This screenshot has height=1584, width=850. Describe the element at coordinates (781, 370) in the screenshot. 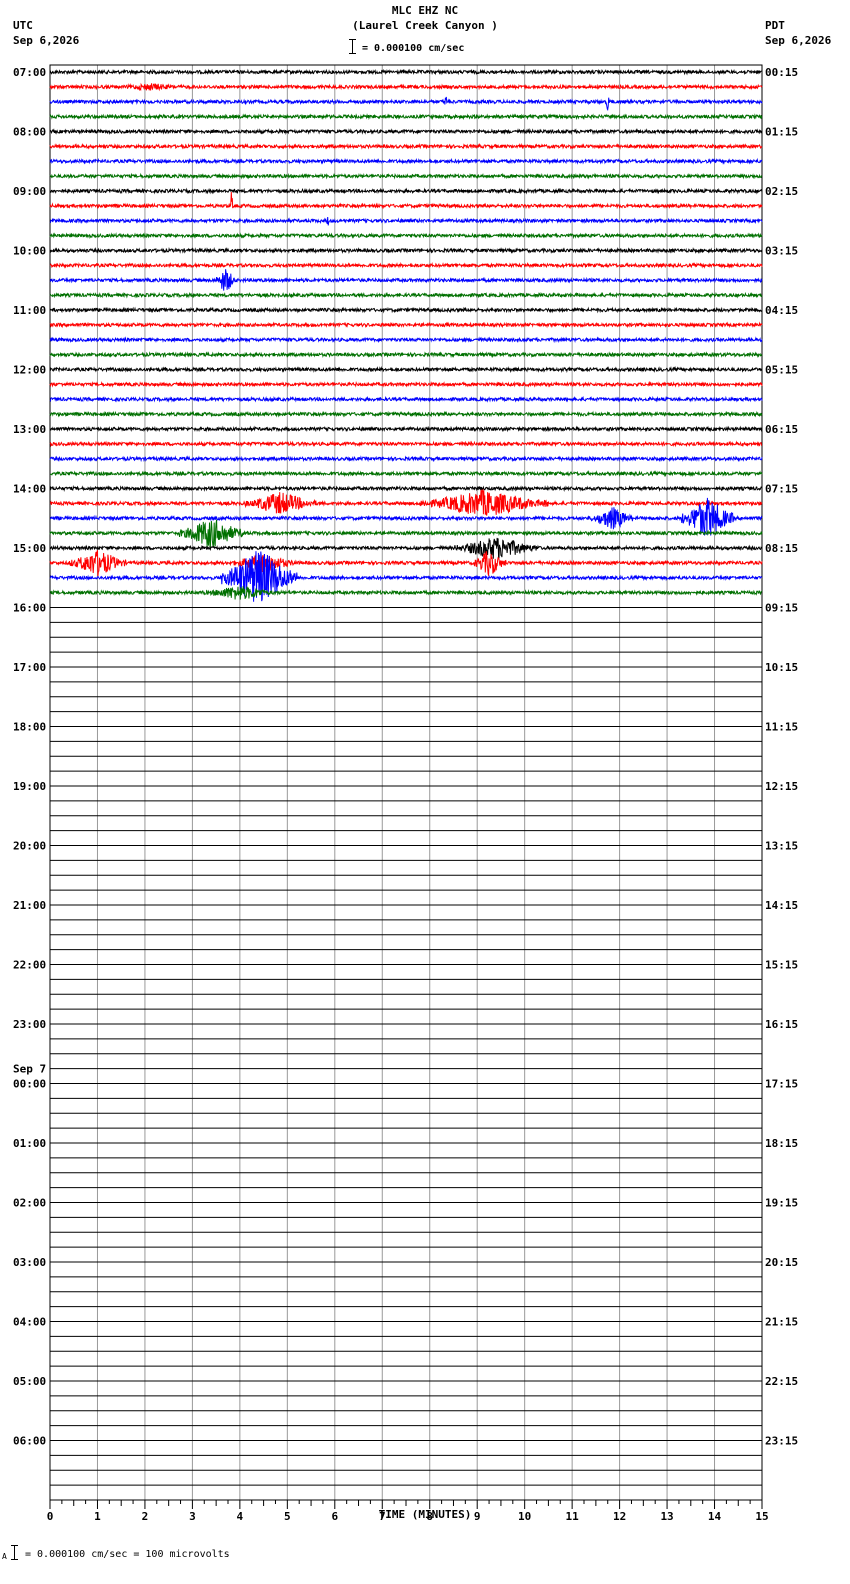

I see `pdt-hour-label: 05:15` at that location.